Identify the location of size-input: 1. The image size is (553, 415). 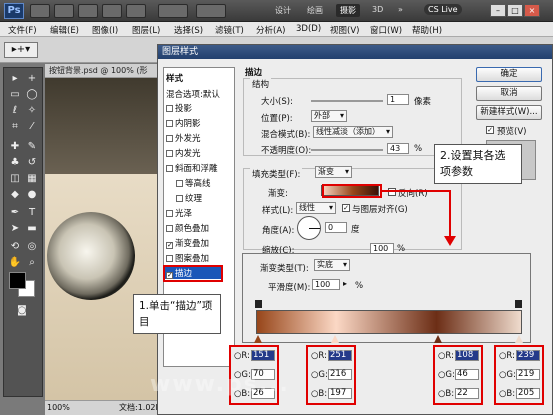
(398, 99).